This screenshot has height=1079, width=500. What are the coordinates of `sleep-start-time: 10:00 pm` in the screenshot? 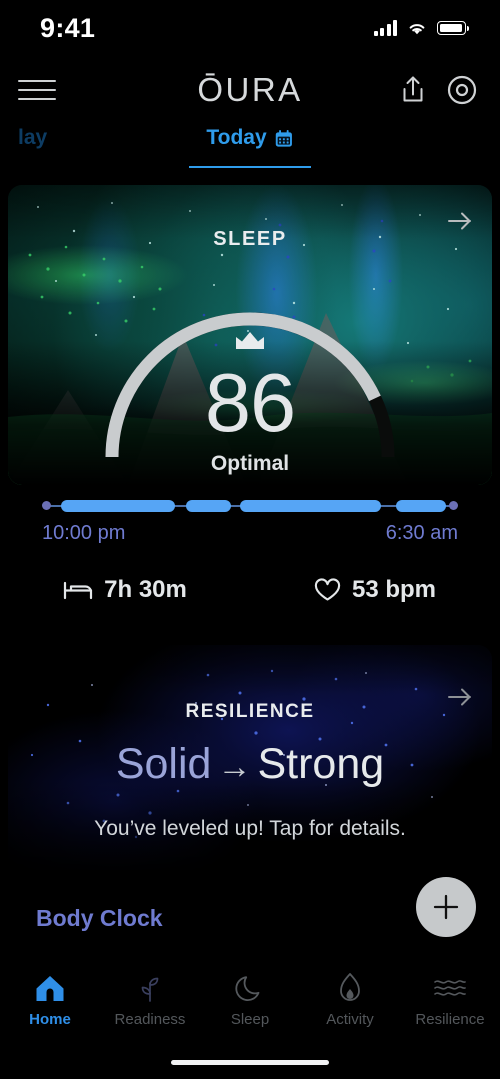 It's located at (84, 533).